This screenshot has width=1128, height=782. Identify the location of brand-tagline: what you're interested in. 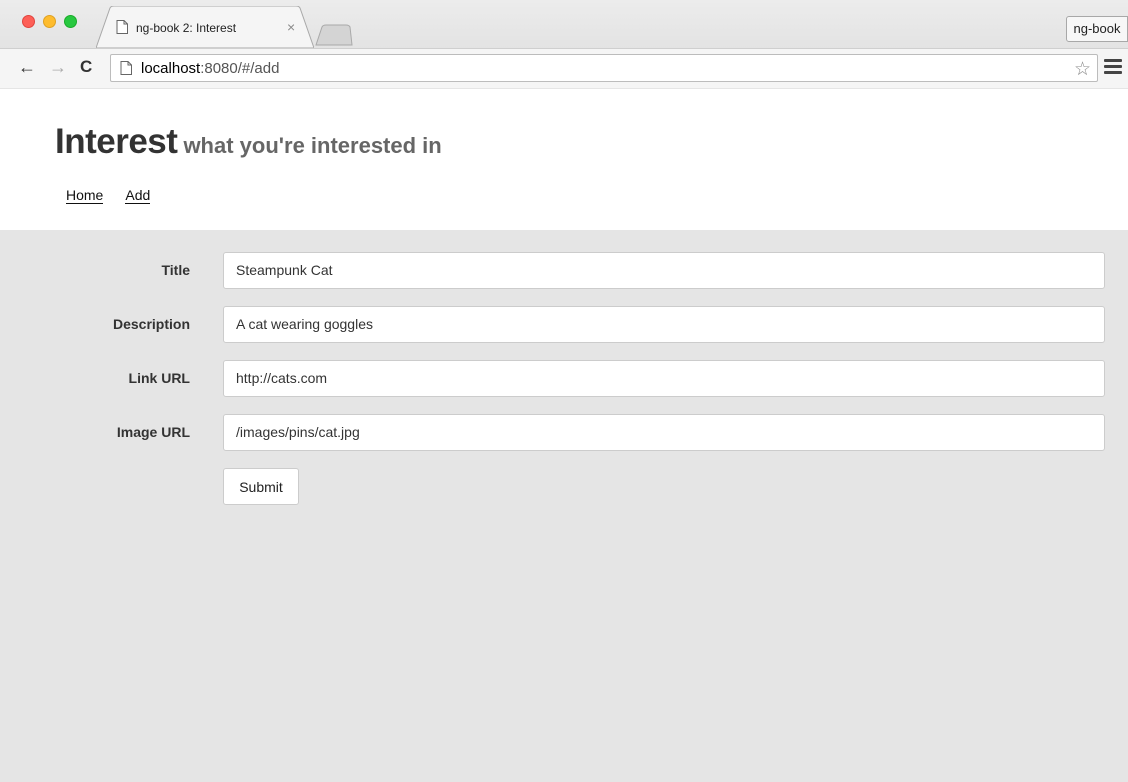
(312, 145).